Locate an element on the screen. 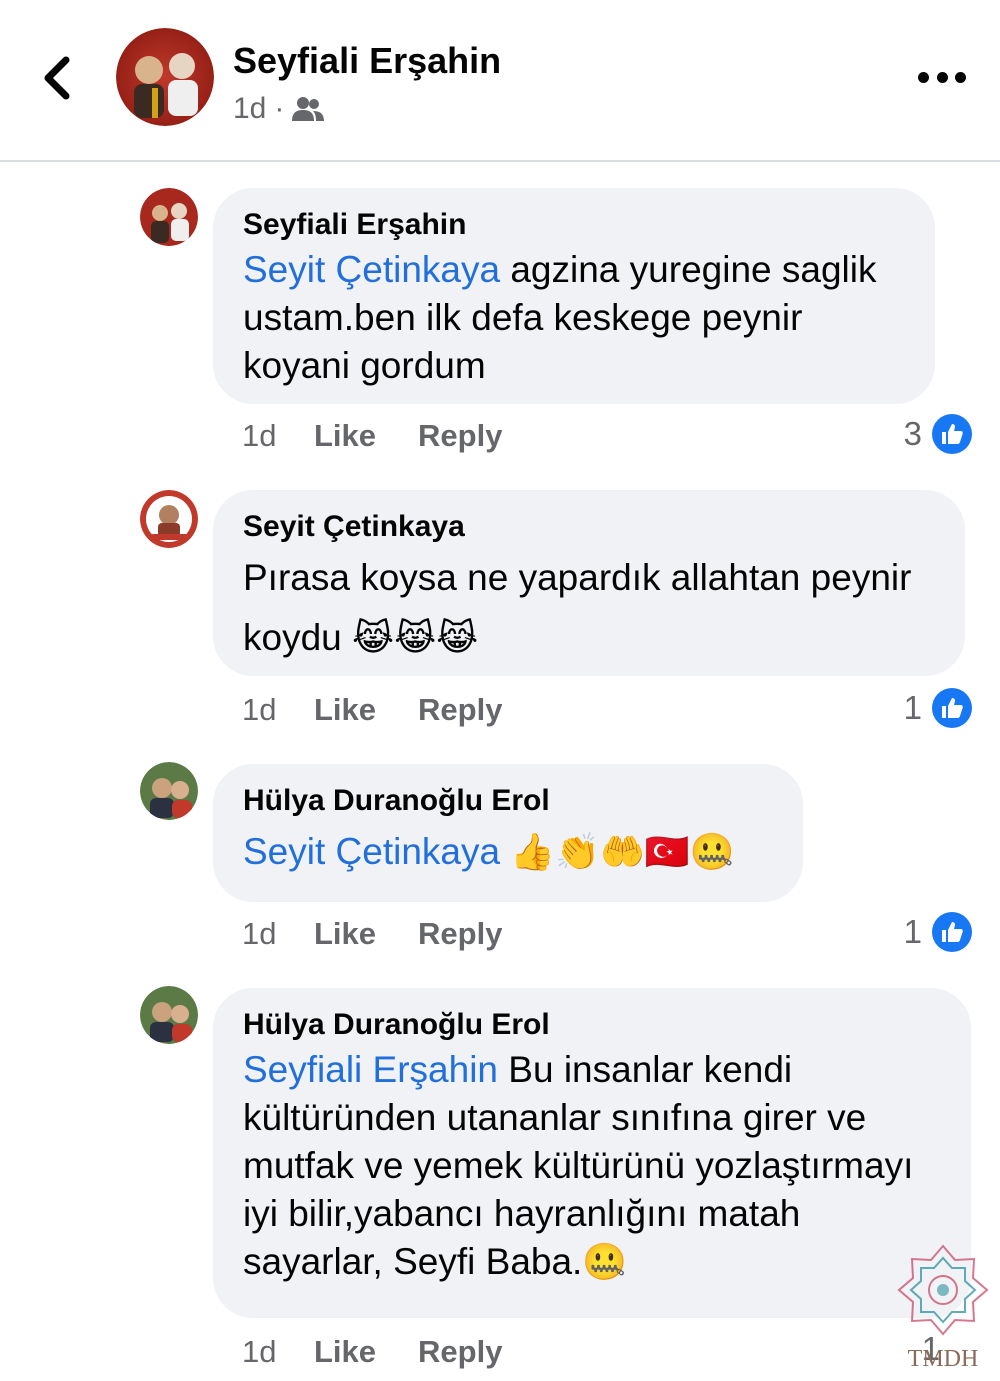 The width and height of the screenshot is (1000, 1381). chevron-left-icon is located at coordinates (57, 78).